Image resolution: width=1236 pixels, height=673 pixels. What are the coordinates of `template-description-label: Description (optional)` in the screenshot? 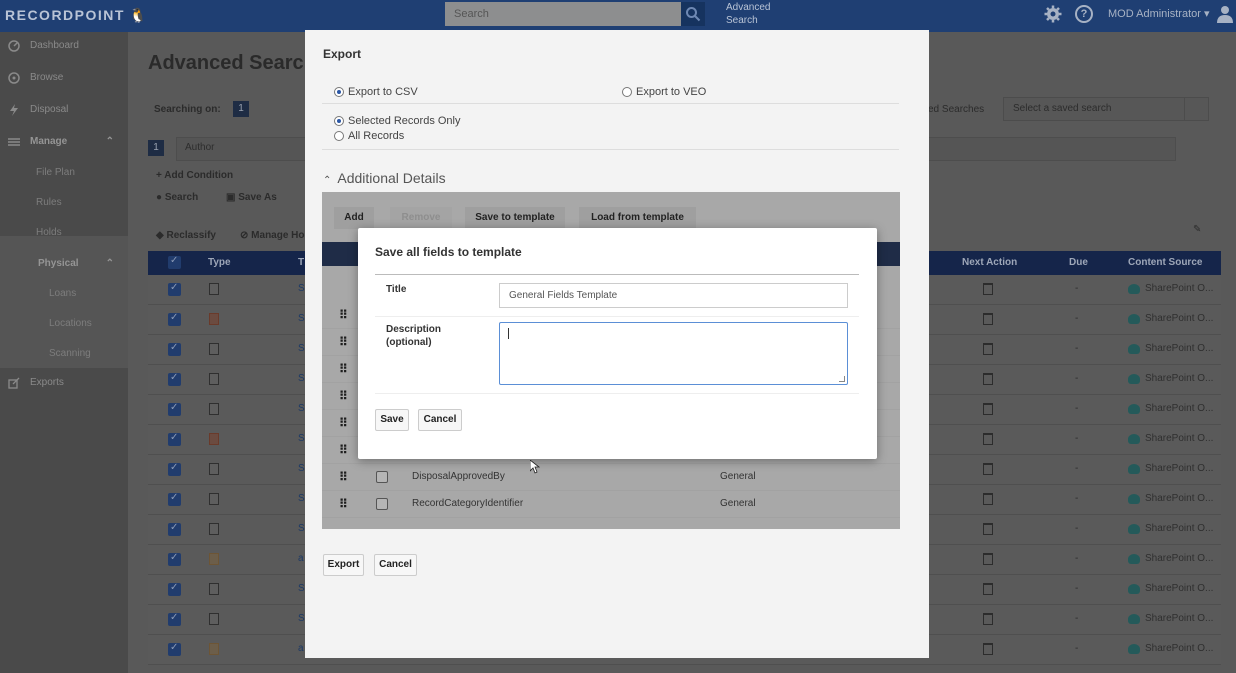 It's located at (414, 336).